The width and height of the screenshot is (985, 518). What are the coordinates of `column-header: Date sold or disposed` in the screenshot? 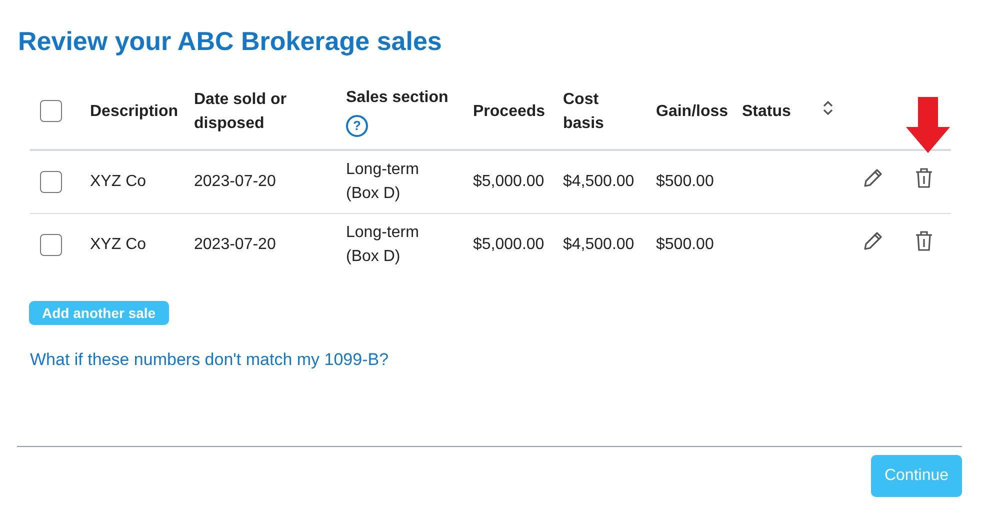 It's located at (241, 112).